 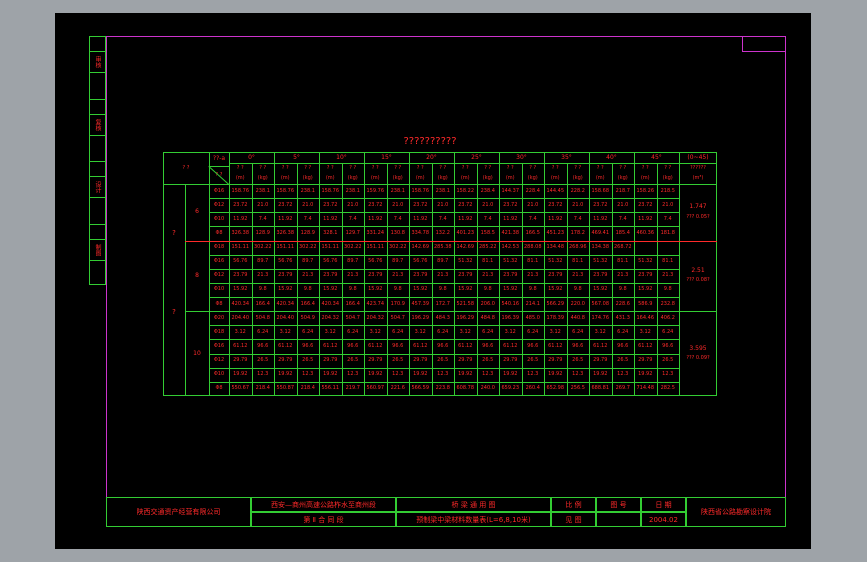 I want to click on angle-header: 20°, so click(x=431, y=157).